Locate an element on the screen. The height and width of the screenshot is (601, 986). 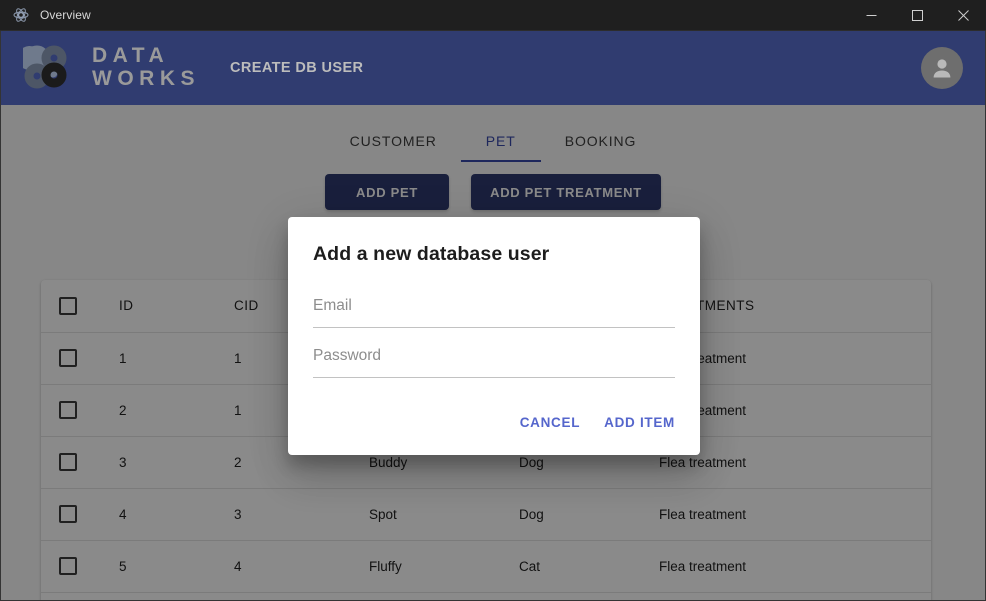
minimize-icon is located at coordinates (871, 15).